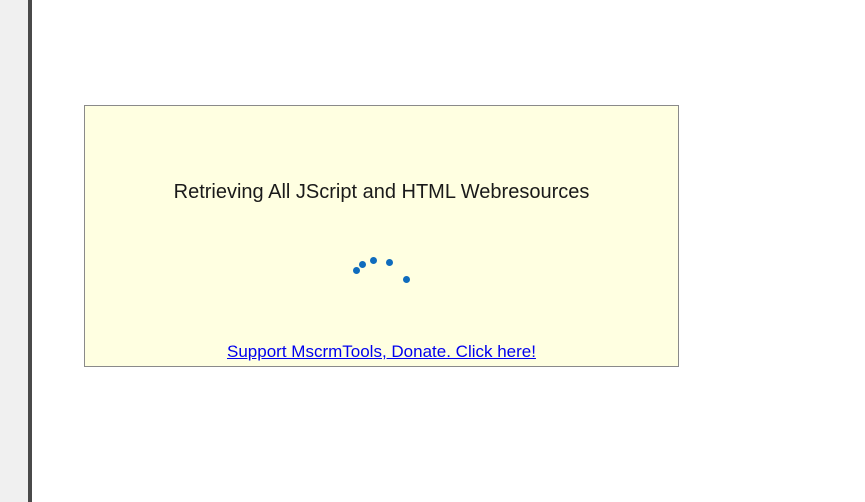  What do you see at coordinates (30, 251) in the screenshot?
I see `splitter-bar` at bounding box center [30, 251].